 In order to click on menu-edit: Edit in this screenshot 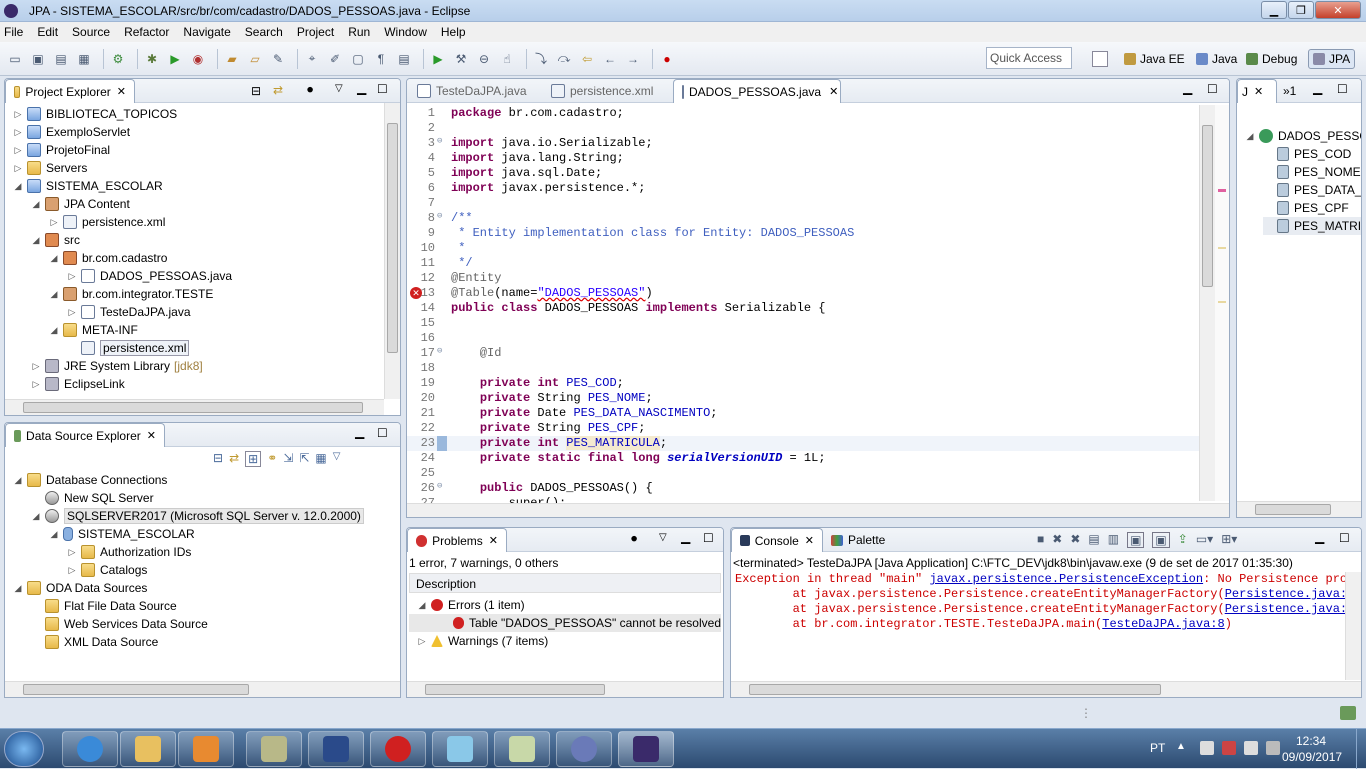, I will do `click(47, 32)`.